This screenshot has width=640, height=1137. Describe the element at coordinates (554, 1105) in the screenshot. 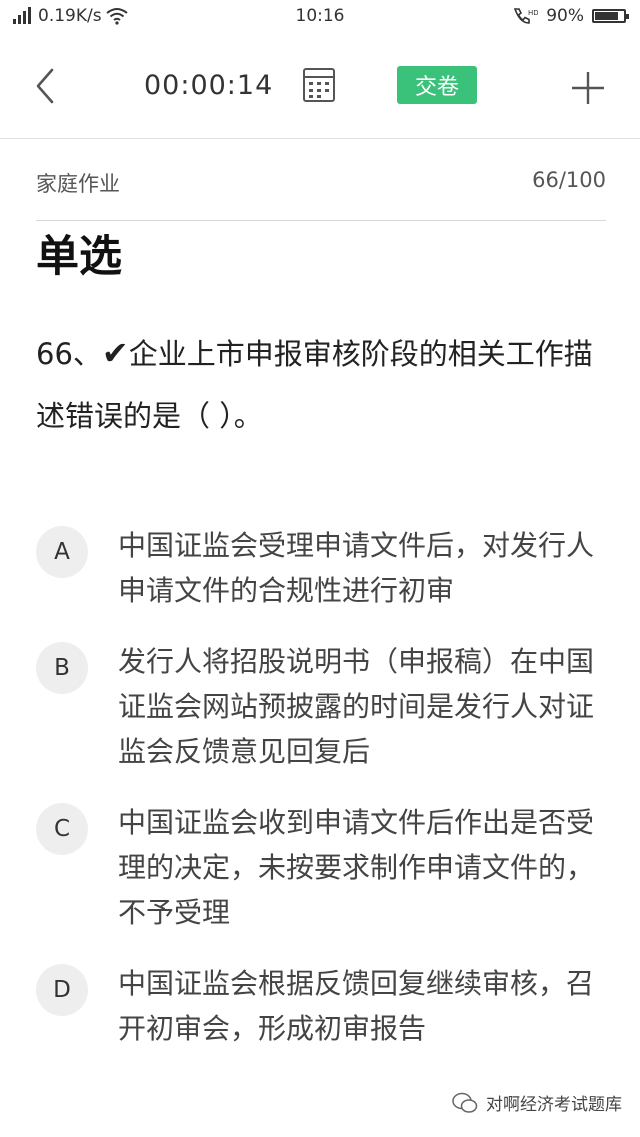

I see `watermark-text: 对啊经济考试题库` at that location.